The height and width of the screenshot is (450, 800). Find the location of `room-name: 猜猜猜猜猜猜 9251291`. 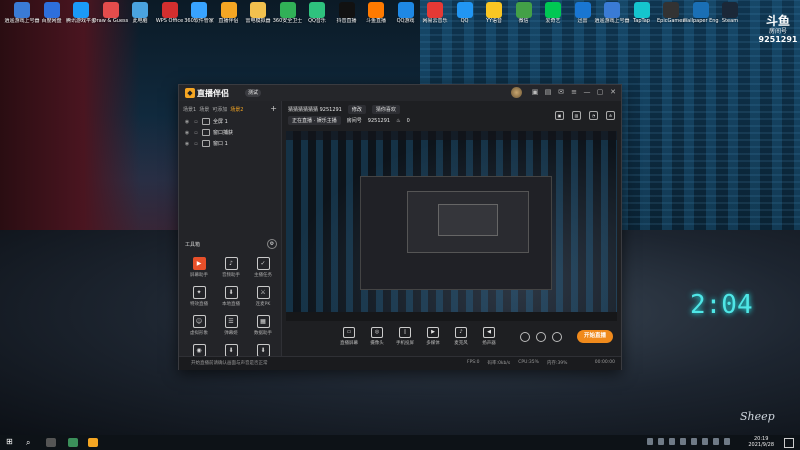

room-name: 猜猜猜猜猜猜 9251291 is located at coordinates (315, 110).